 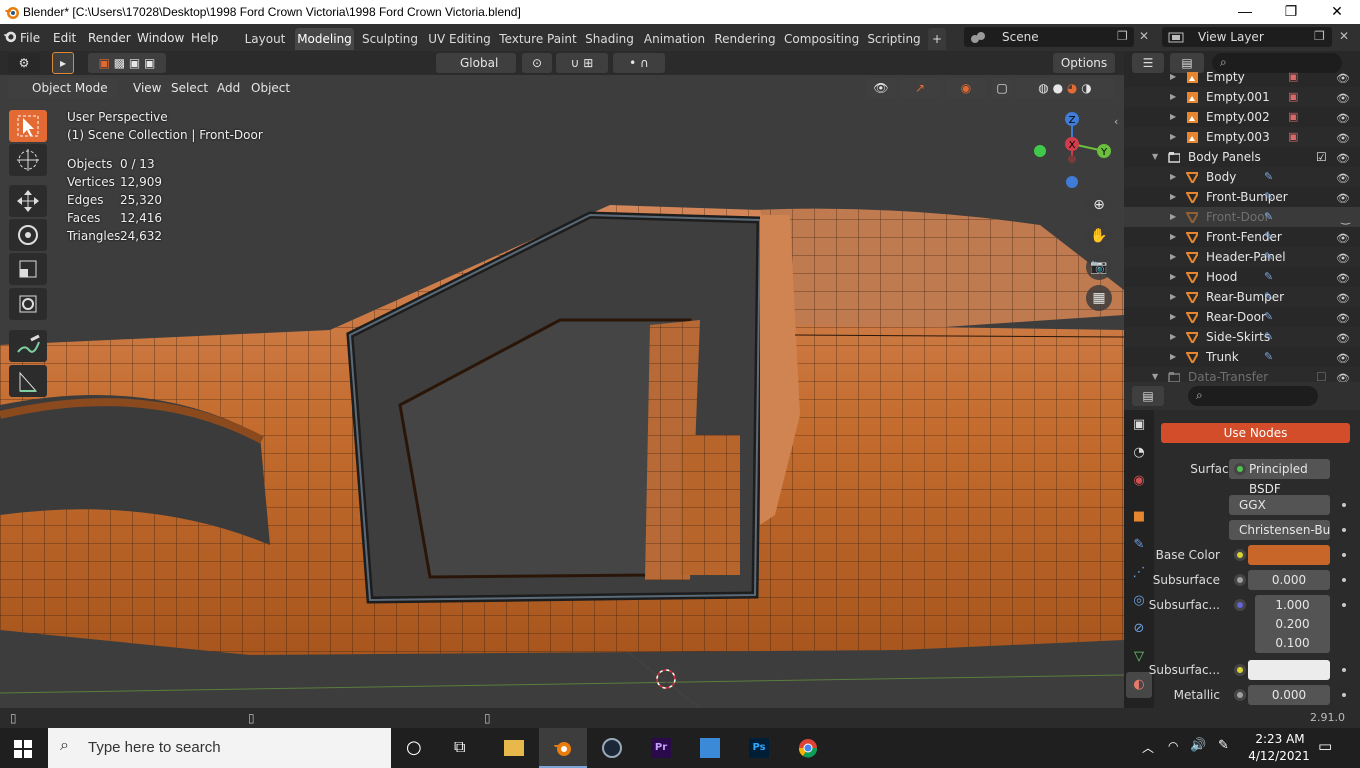 I want to click on use-nodes-button: Use Nodes, so click(x=1255, y=433).